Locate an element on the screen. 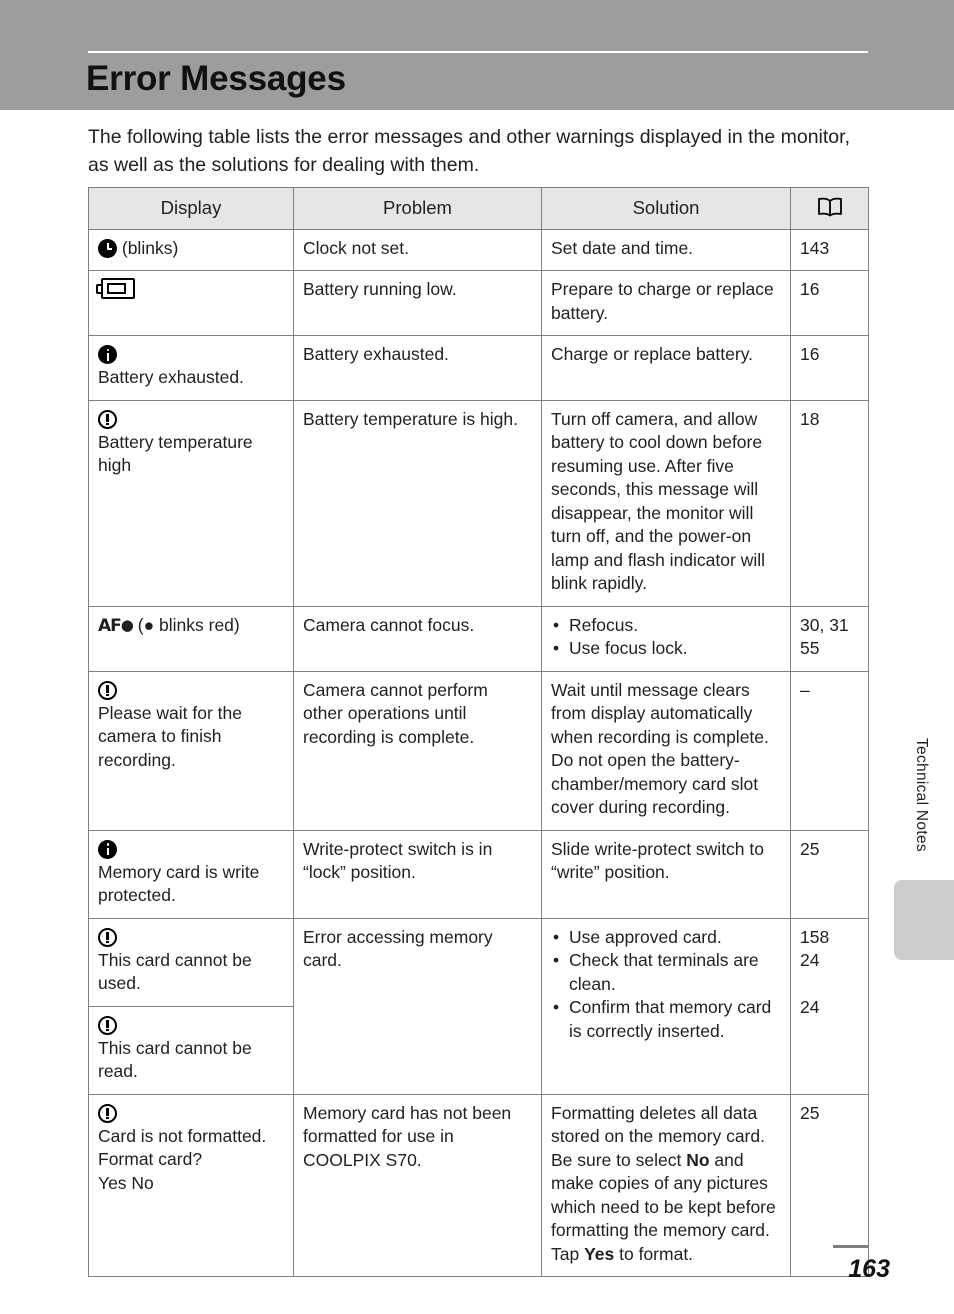  cell-problem: Battery exhausted. is located at coordinates (417, 368).